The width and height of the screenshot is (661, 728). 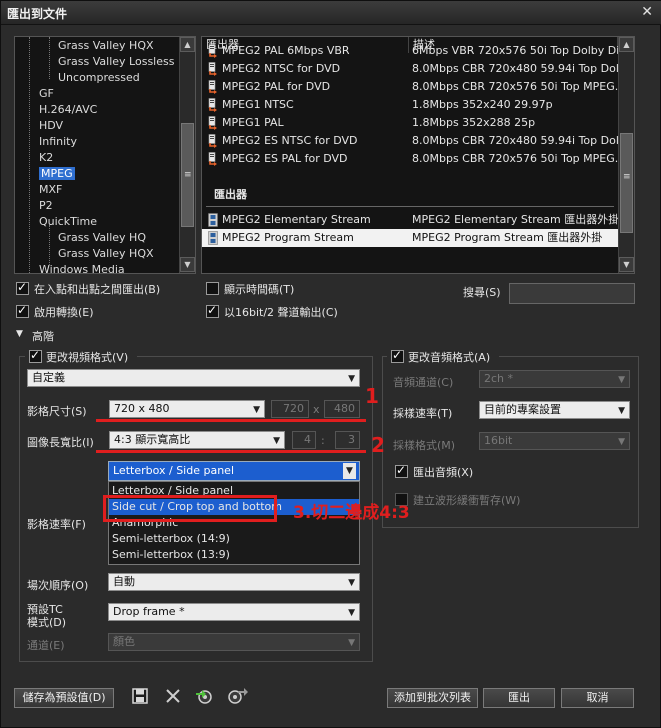 I want to click on aspect-ratio-dropdown: 4:3 顯示寬高比 ▼, so click(x=197, y=440).